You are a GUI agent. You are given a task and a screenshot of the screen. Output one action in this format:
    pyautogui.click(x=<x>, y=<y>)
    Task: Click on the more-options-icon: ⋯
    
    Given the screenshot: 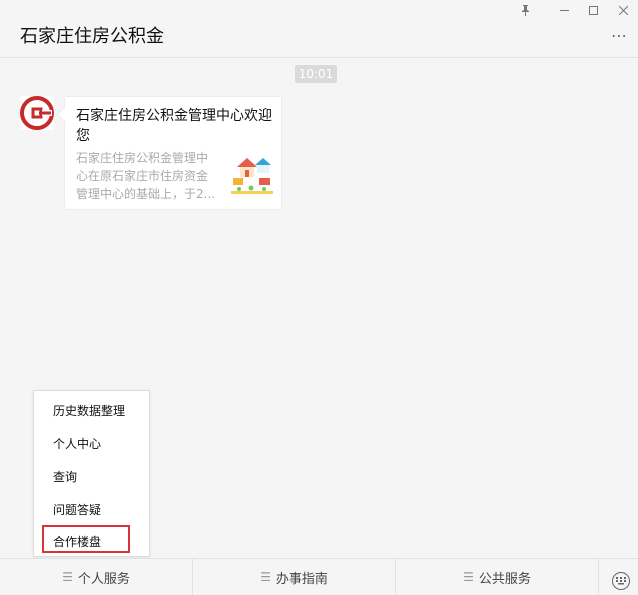 What is the action you would take?
    pyautogui.click(x=619, y=35)
    